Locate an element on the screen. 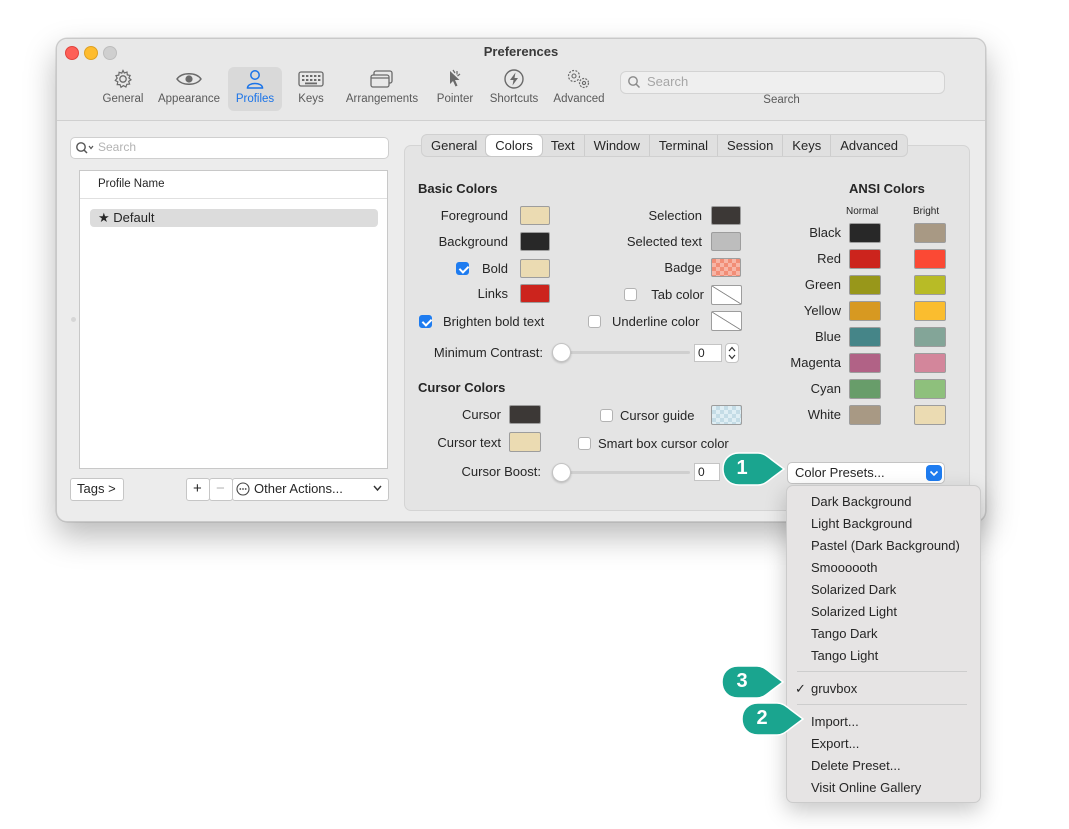 This screenshot has height=829, width=1069. tab-terminal: Terminal is located at coordinates (682, 145).